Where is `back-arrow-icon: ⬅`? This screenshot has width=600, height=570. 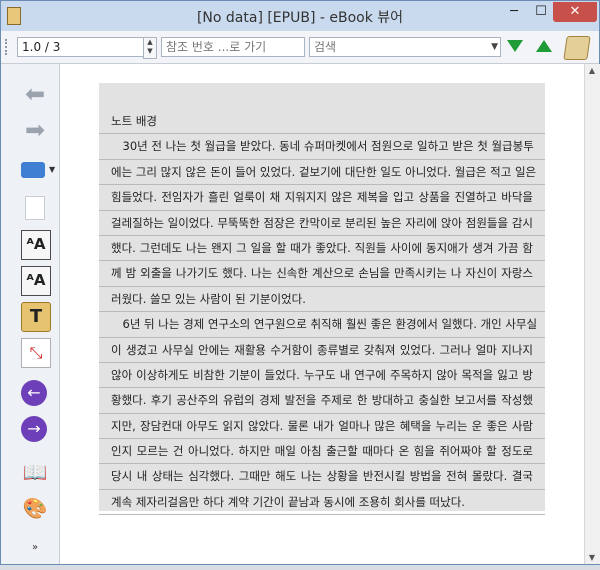
back-arrow-icon: ⬅ is located at coordinates (35, 94).